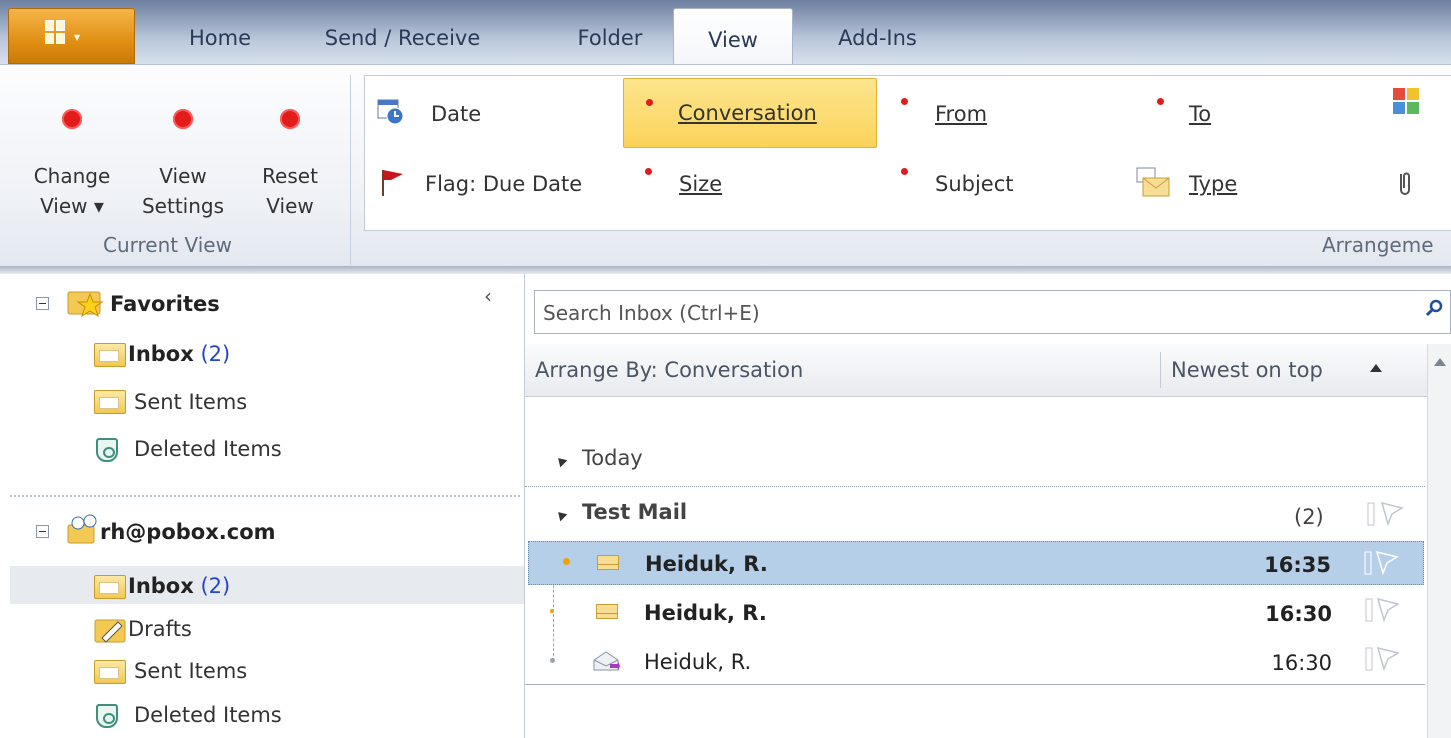 Image resolution: width=1451 pixels, height=738 pixels. I want to click on arrange-conversation: Conversation, so click(750, 113).